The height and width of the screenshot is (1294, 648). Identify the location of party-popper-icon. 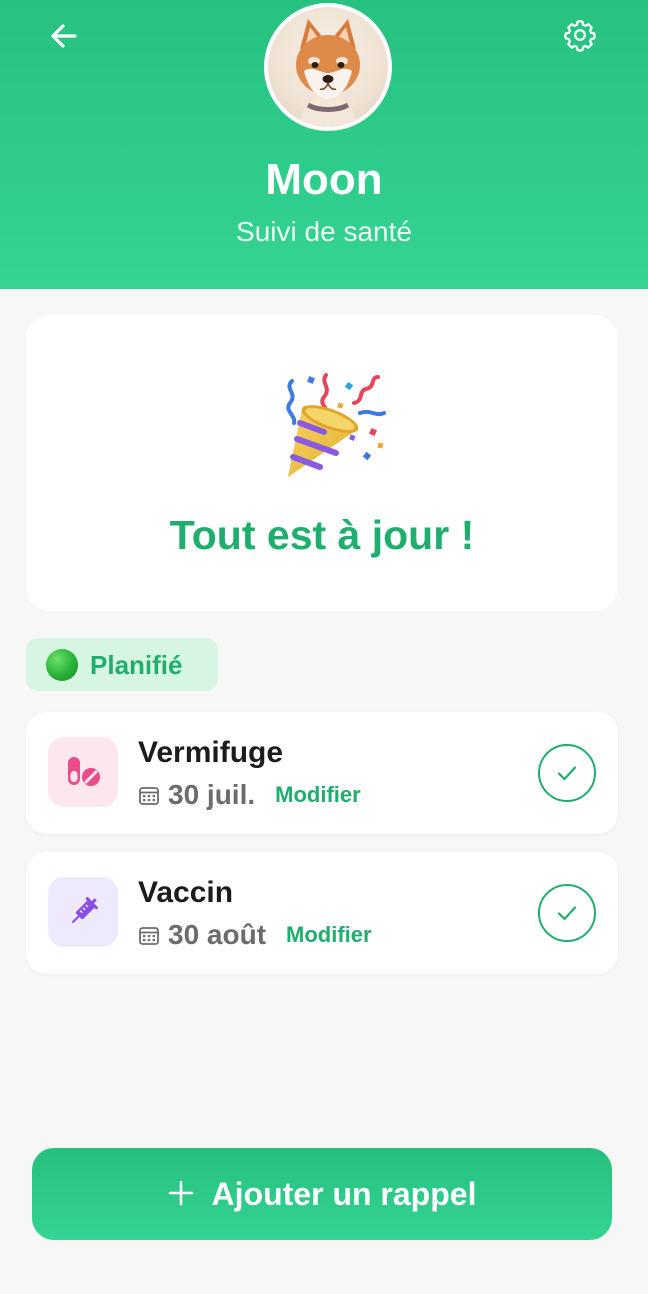
(336, 425).